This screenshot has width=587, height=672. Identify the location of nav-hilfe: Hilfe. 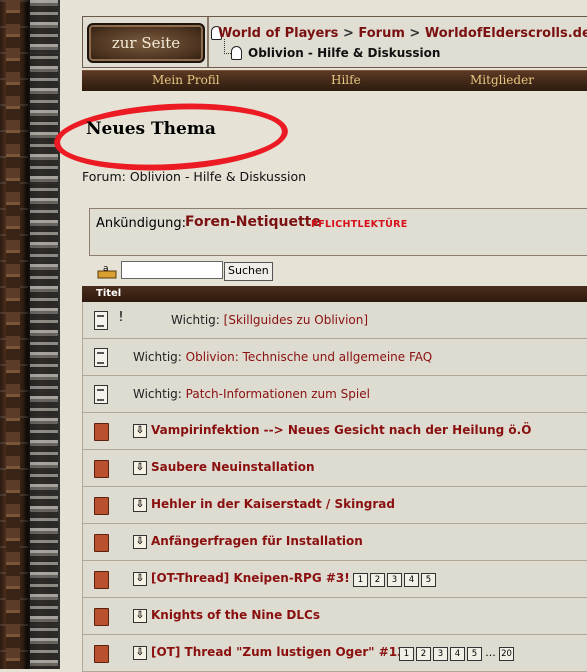
(346, 80).